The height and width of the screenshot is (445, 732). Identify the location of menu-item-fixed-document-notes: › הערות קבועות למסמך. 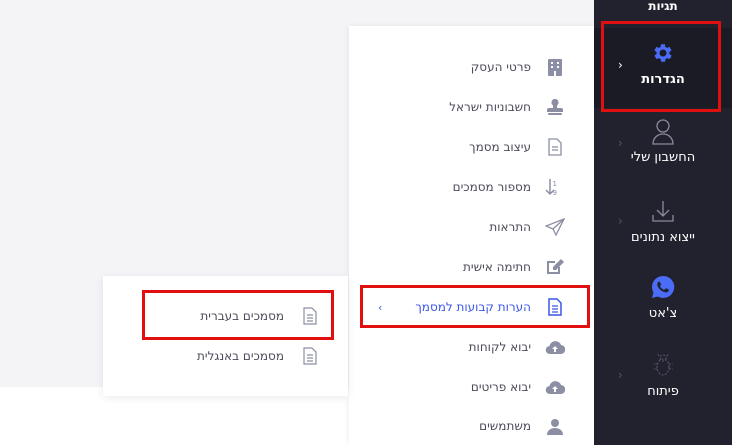
(471, 307).